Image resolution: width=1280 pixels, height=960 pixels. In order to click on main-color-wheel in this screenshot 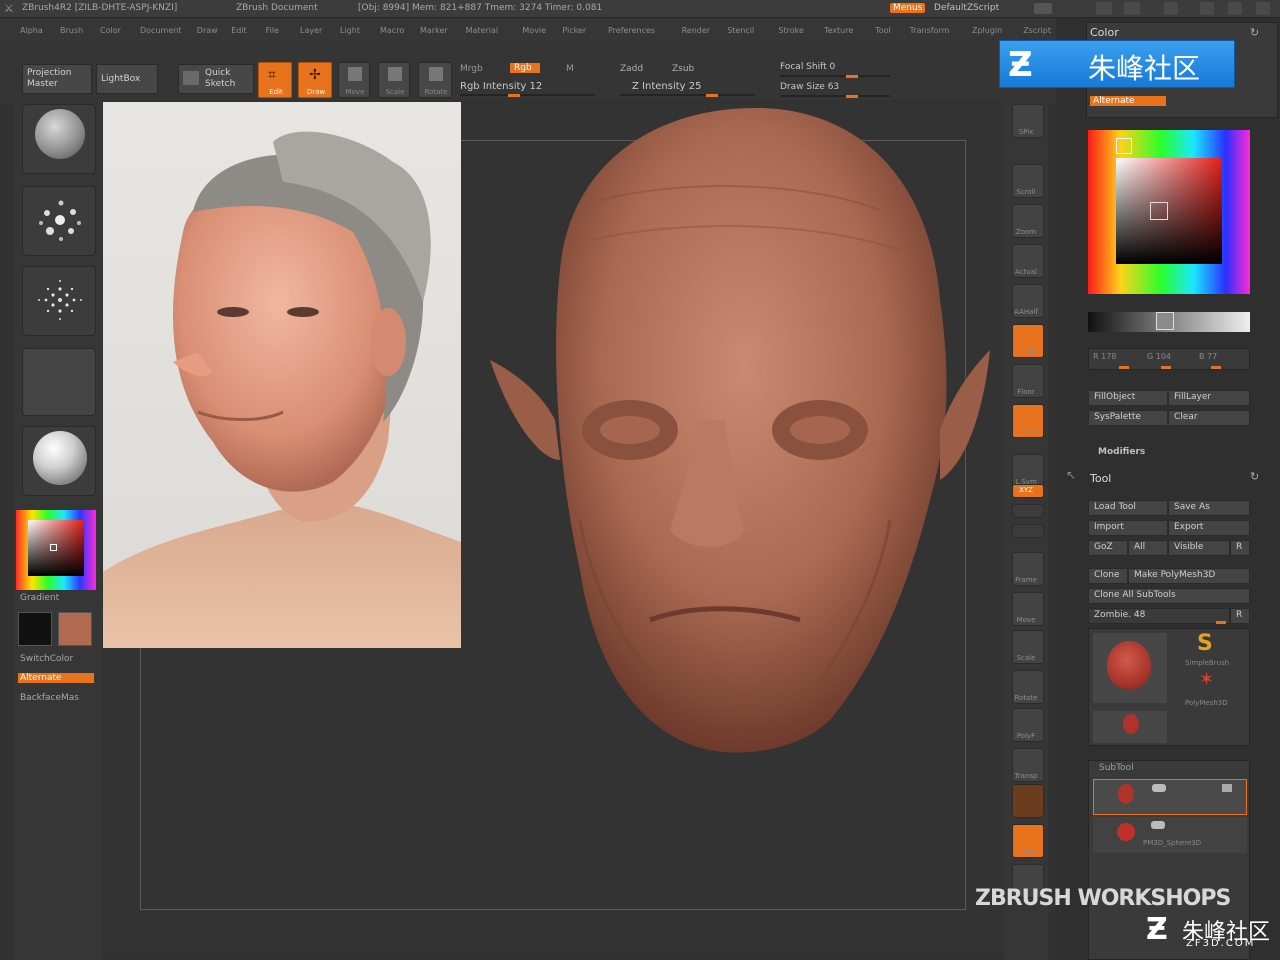, I will do `click(1169, 212)`.